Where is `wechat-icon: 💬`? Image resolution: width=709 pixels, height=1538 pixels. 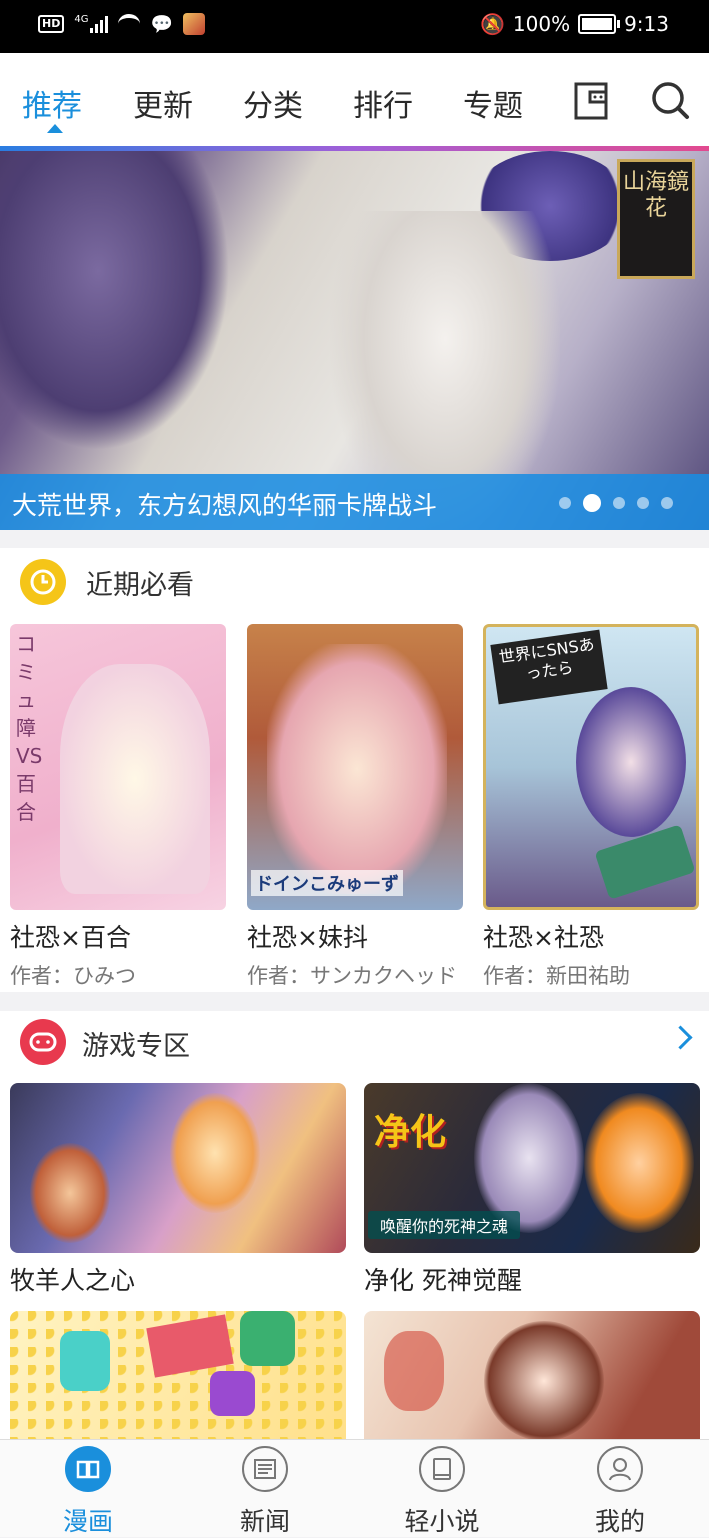 wechat-icon: 💬 is located at coordinates (161, 24).